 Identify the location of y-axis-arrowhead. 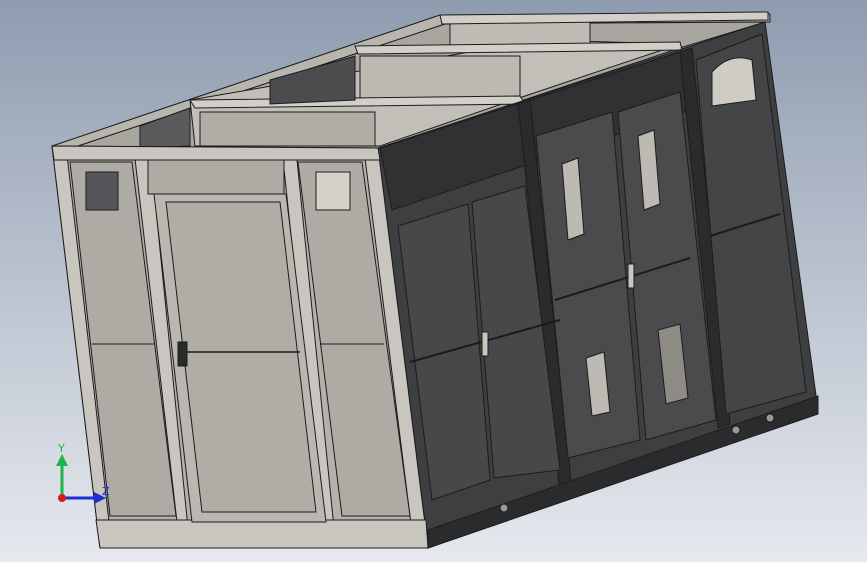
(62, 460).